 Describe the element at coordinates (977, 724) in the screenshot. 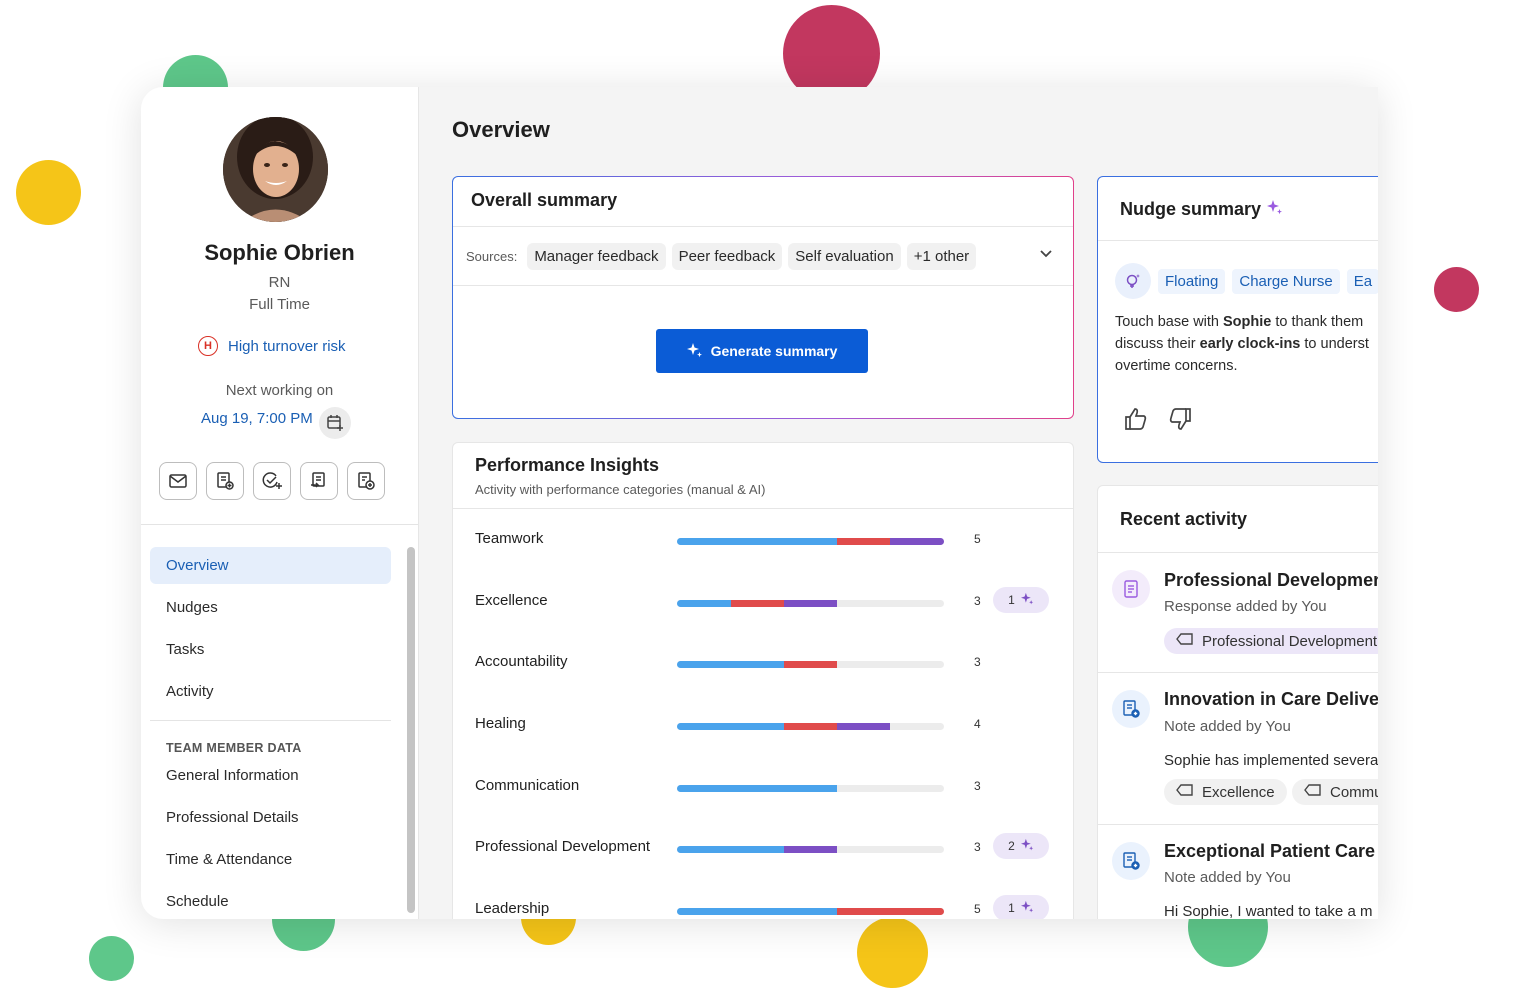

I see `category-count: 4` at that location.